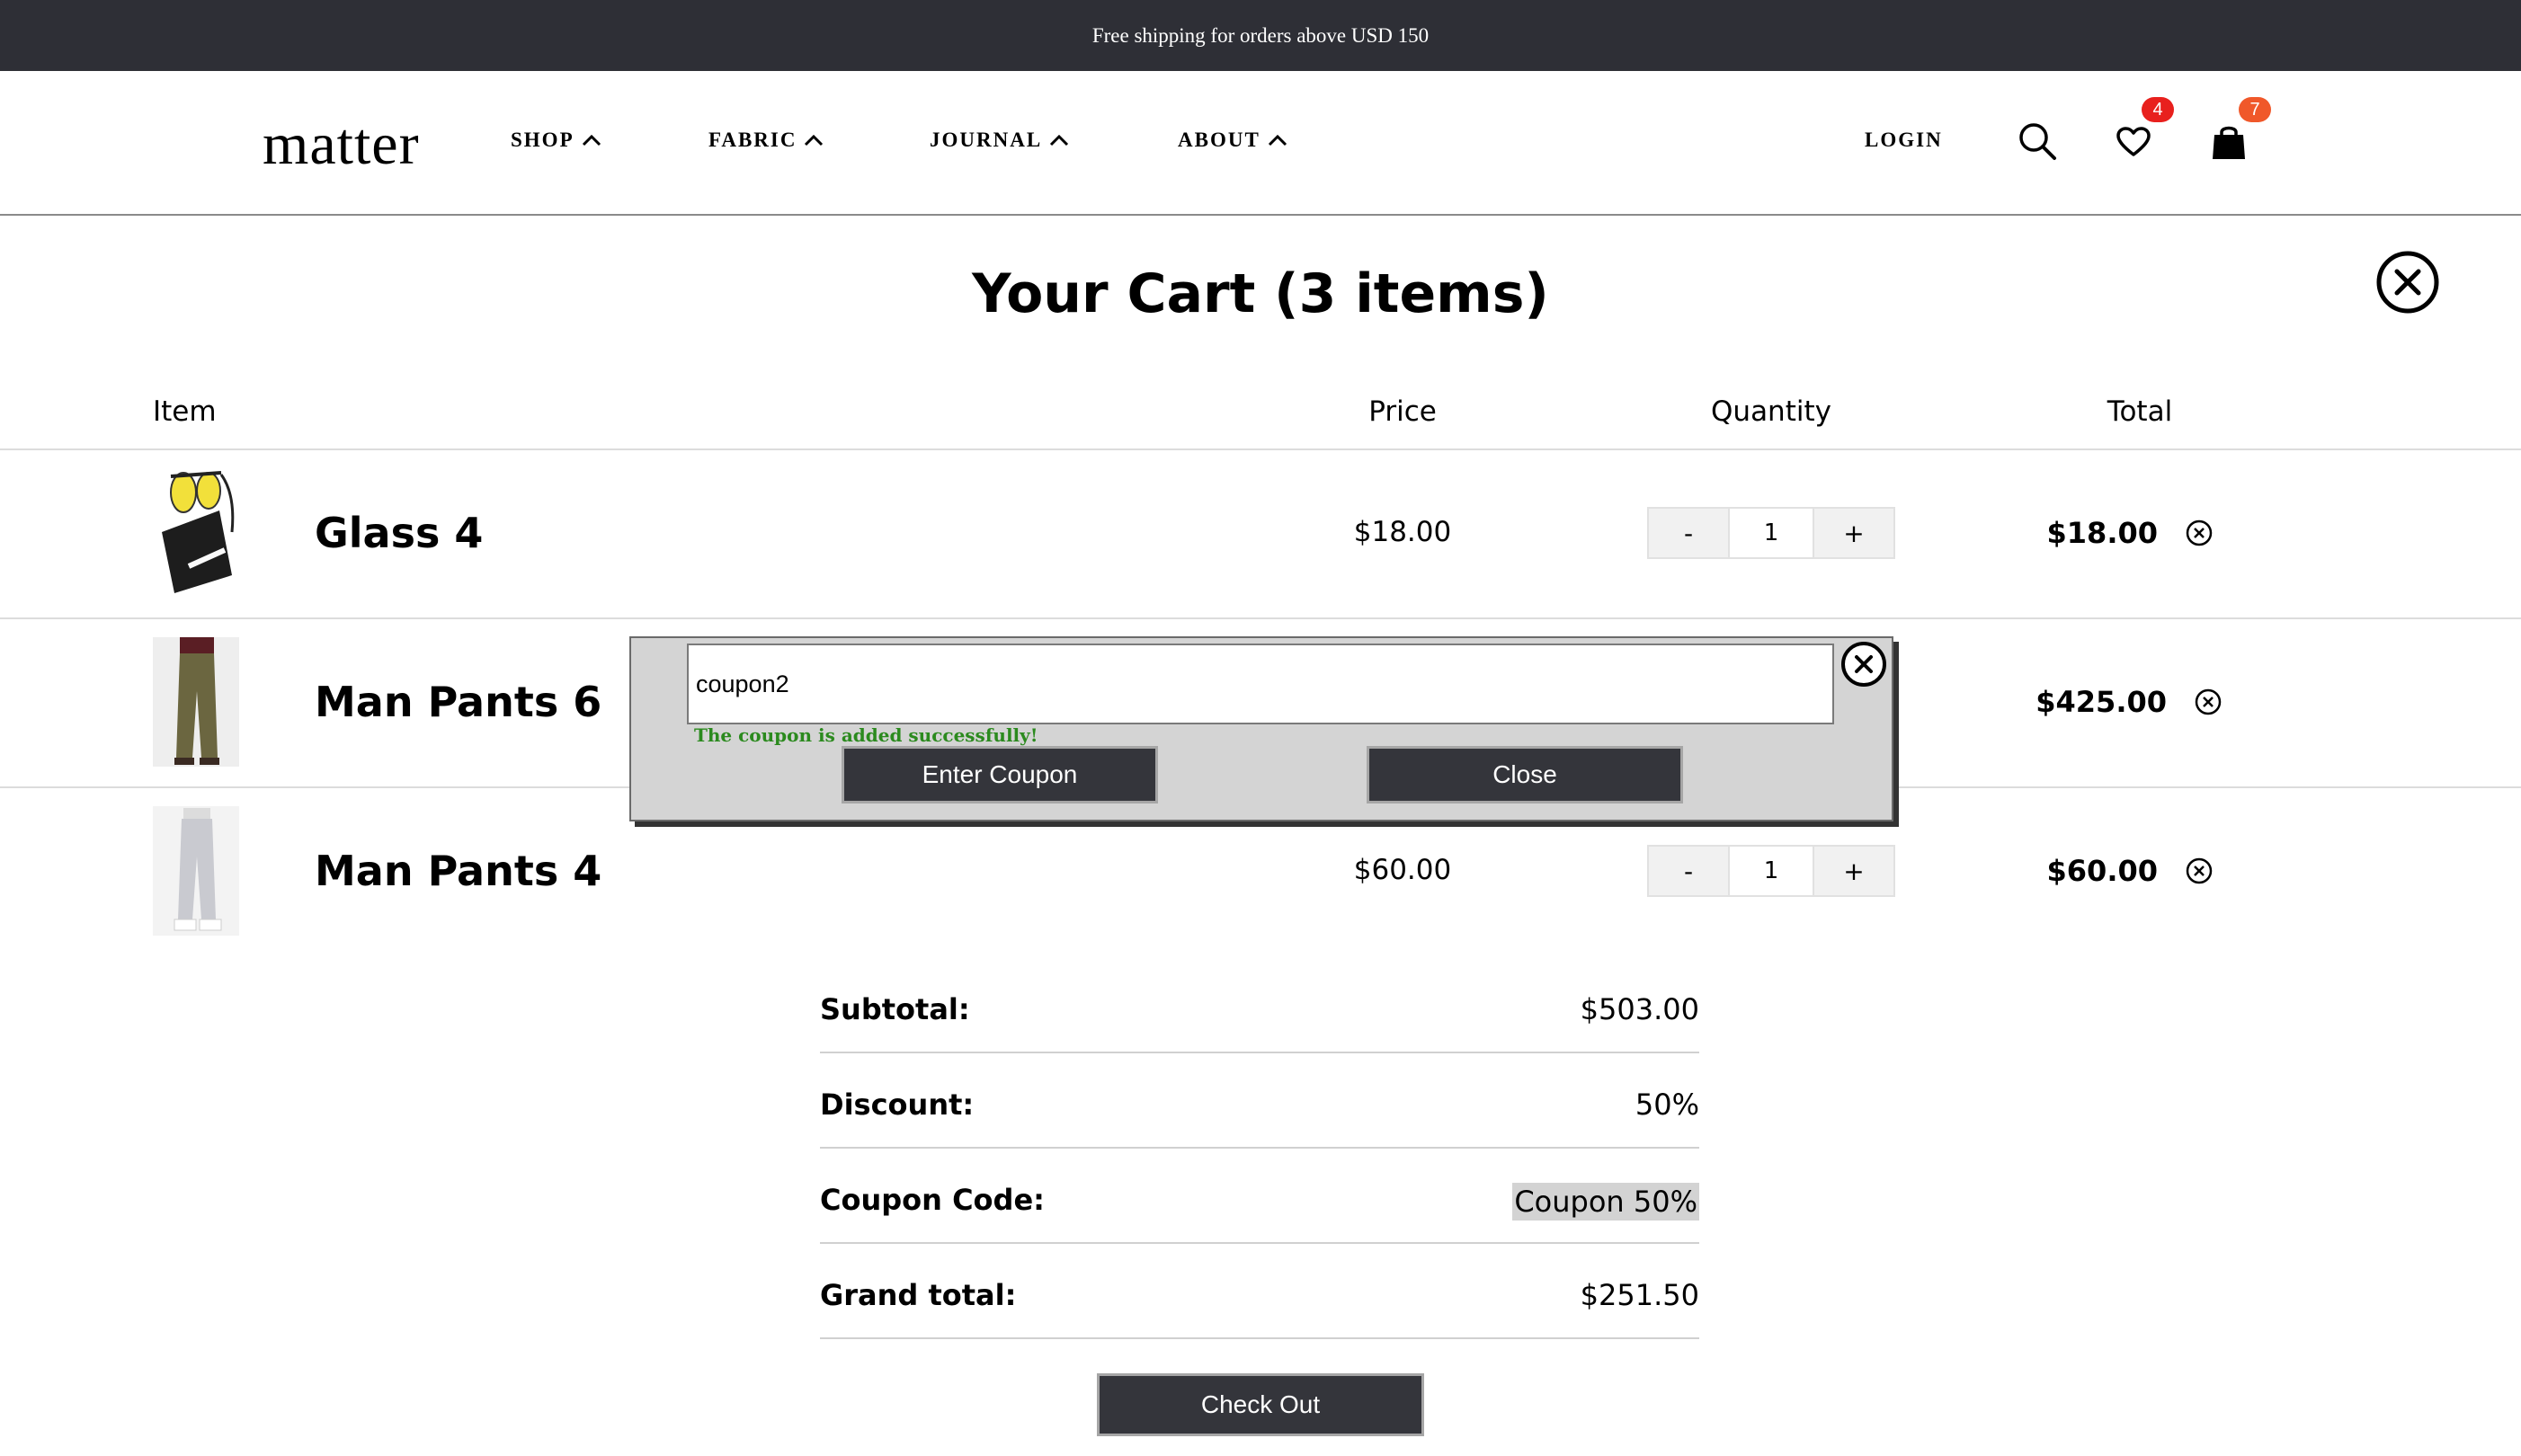 This screenshot has width=2521, height=1456. Describe the element at coordinates (1000, 775) in the screenshot. I see `enter-coupon-button: Enter Coupon` at that location.